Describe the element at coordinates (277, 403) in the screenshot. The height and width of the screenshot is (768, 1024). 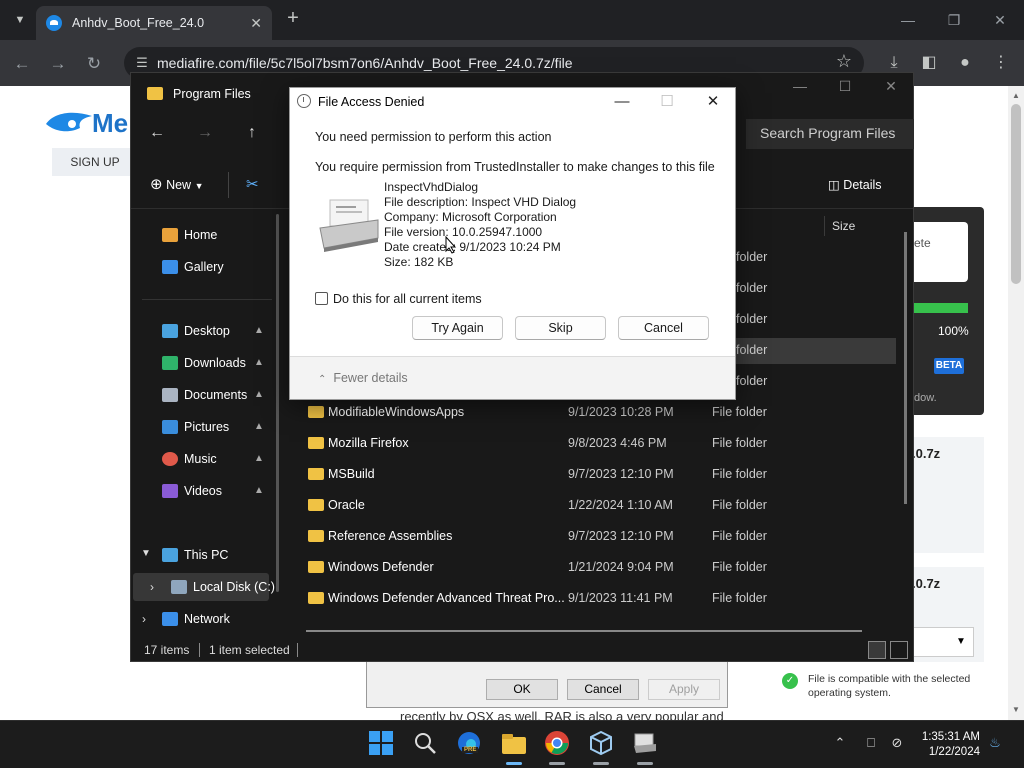
I see `nav-pane-scrollbar` at that location.